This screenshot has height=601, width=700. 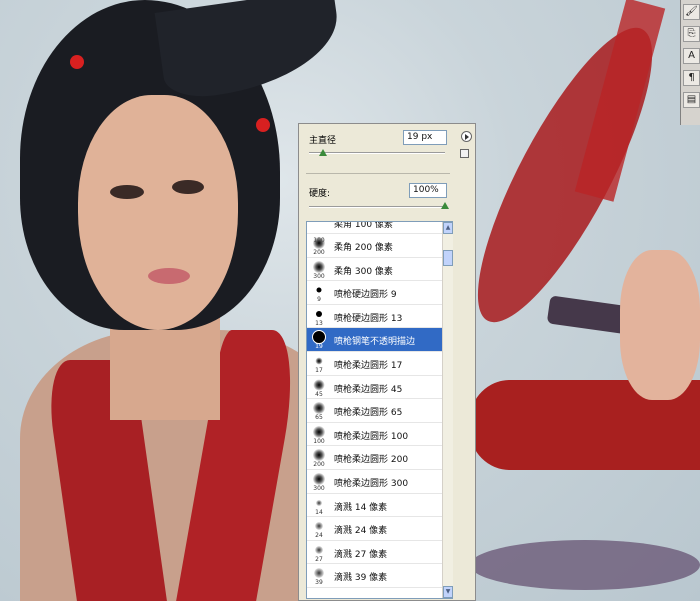 I want to click on brush-tip-icon: 65, so click(x=319, y=410).